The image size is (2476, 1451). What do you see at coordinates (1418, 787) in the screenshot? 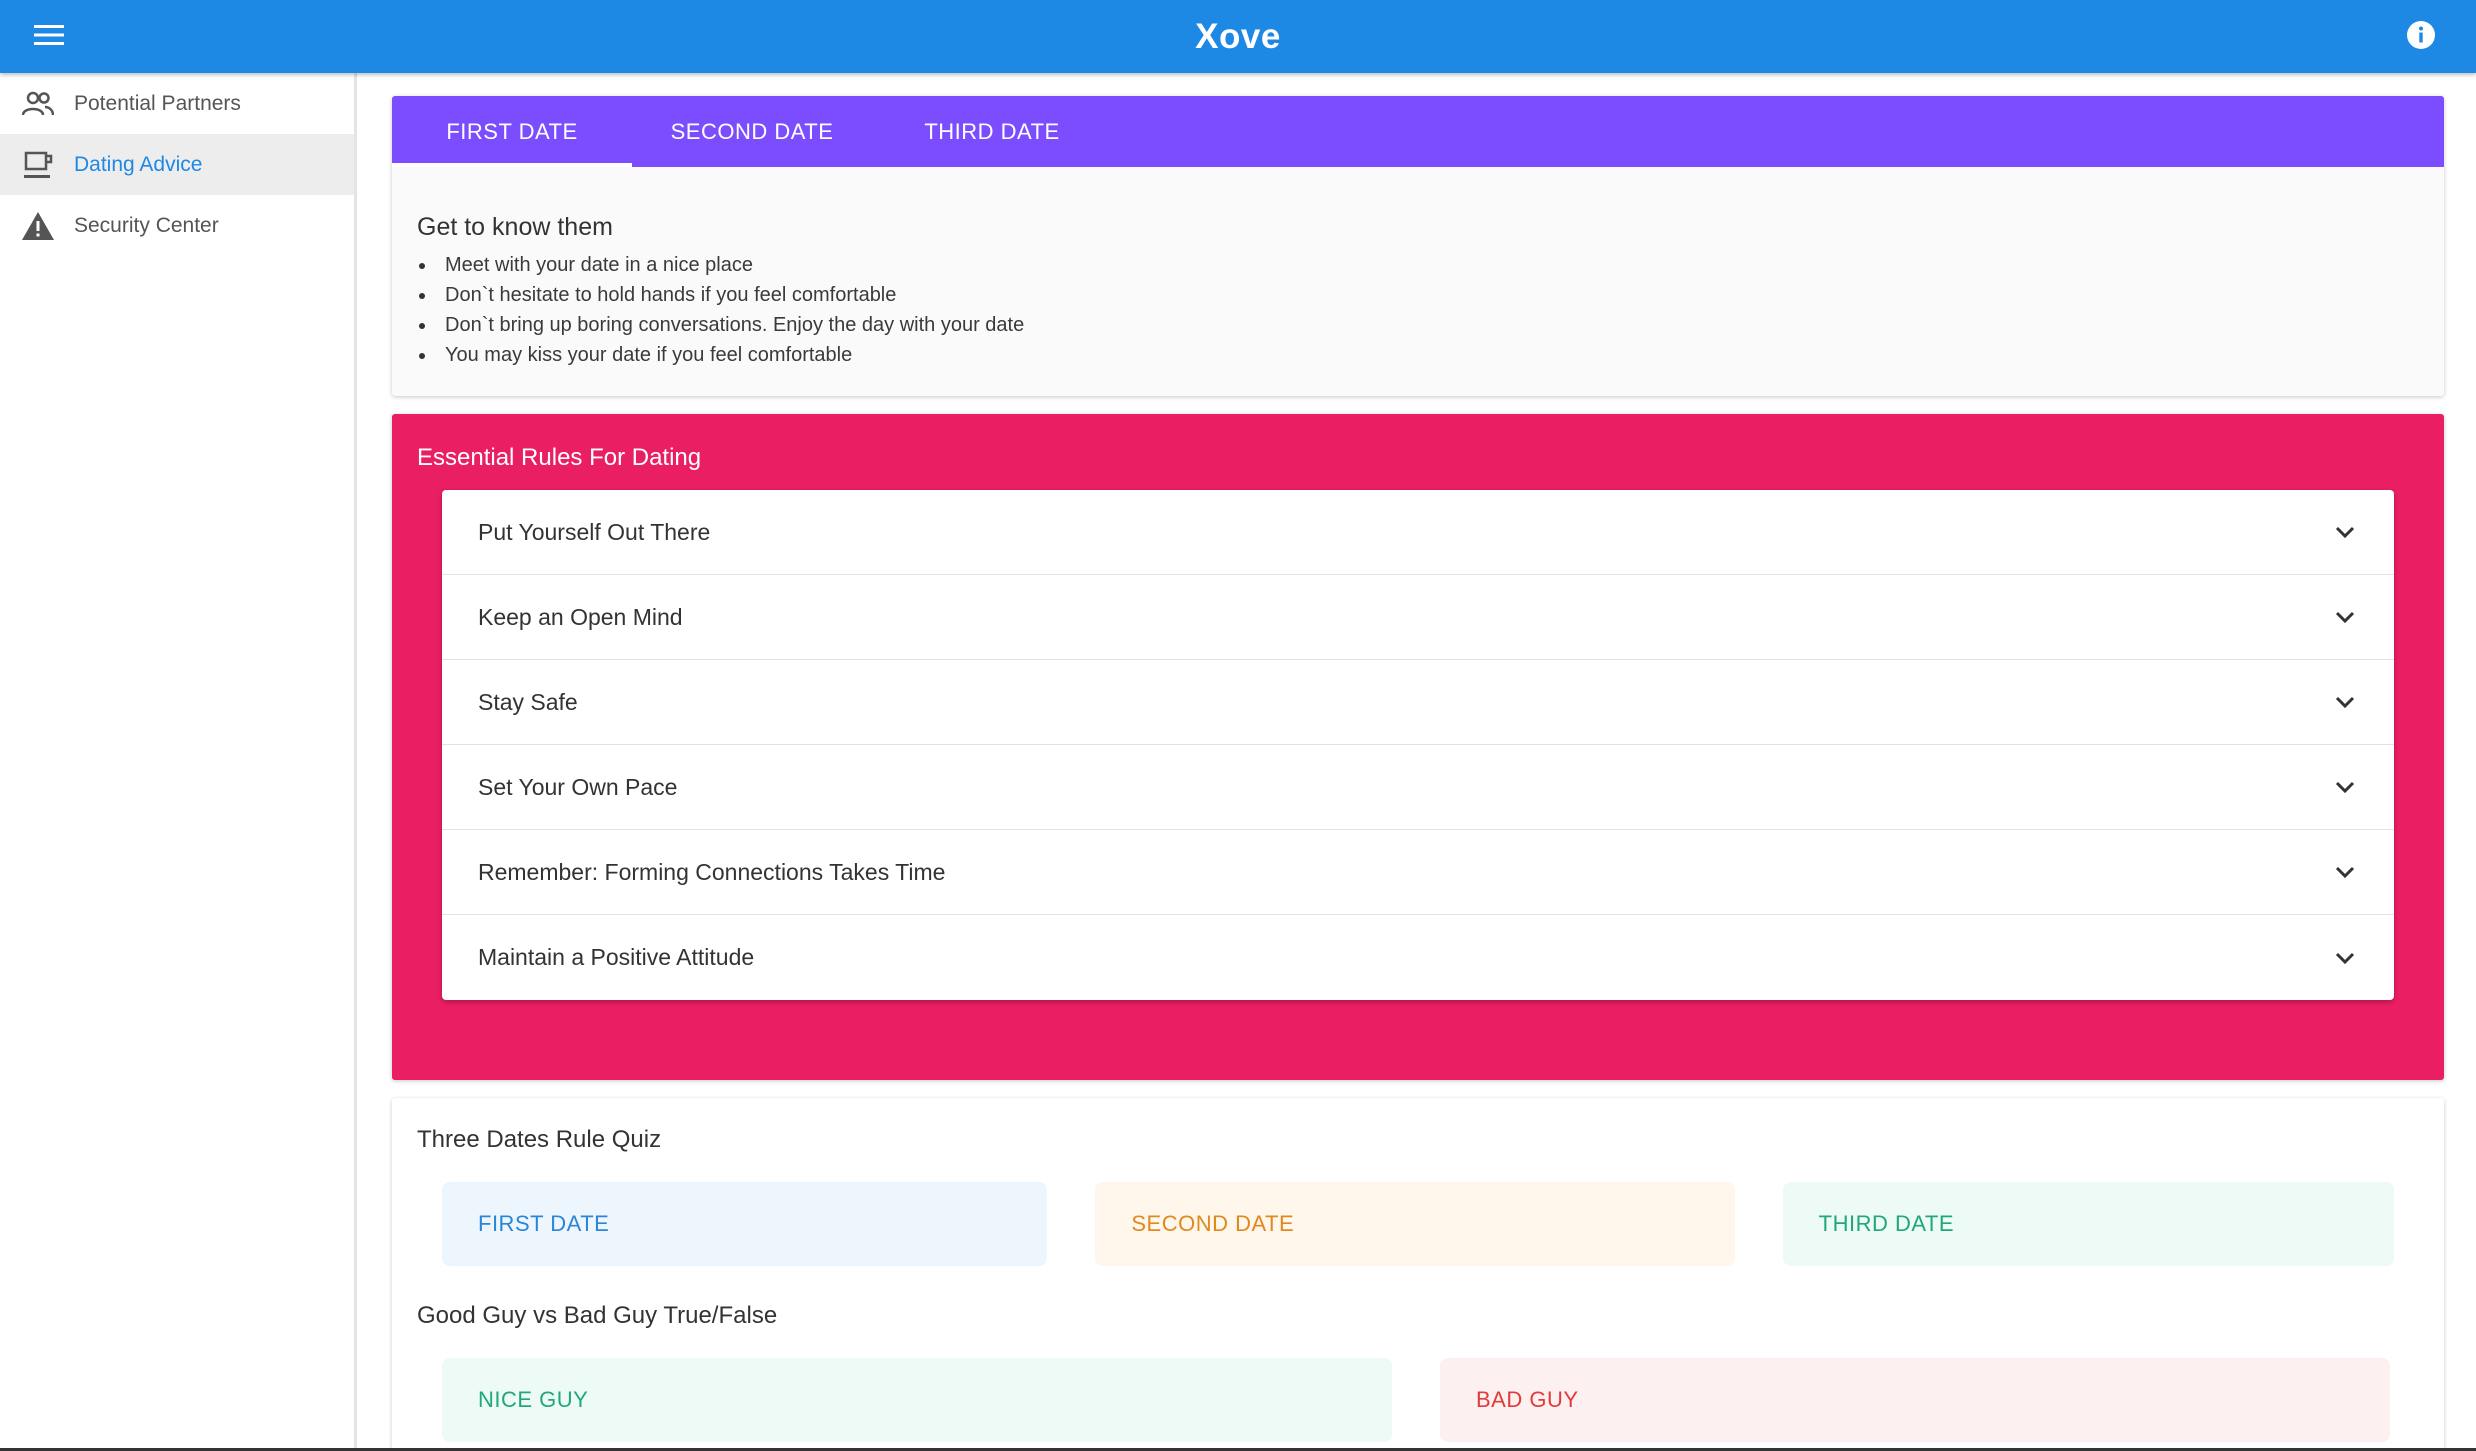
I see `accordion-item: Set Your Own Pace` at bounding box center [1418, 787].